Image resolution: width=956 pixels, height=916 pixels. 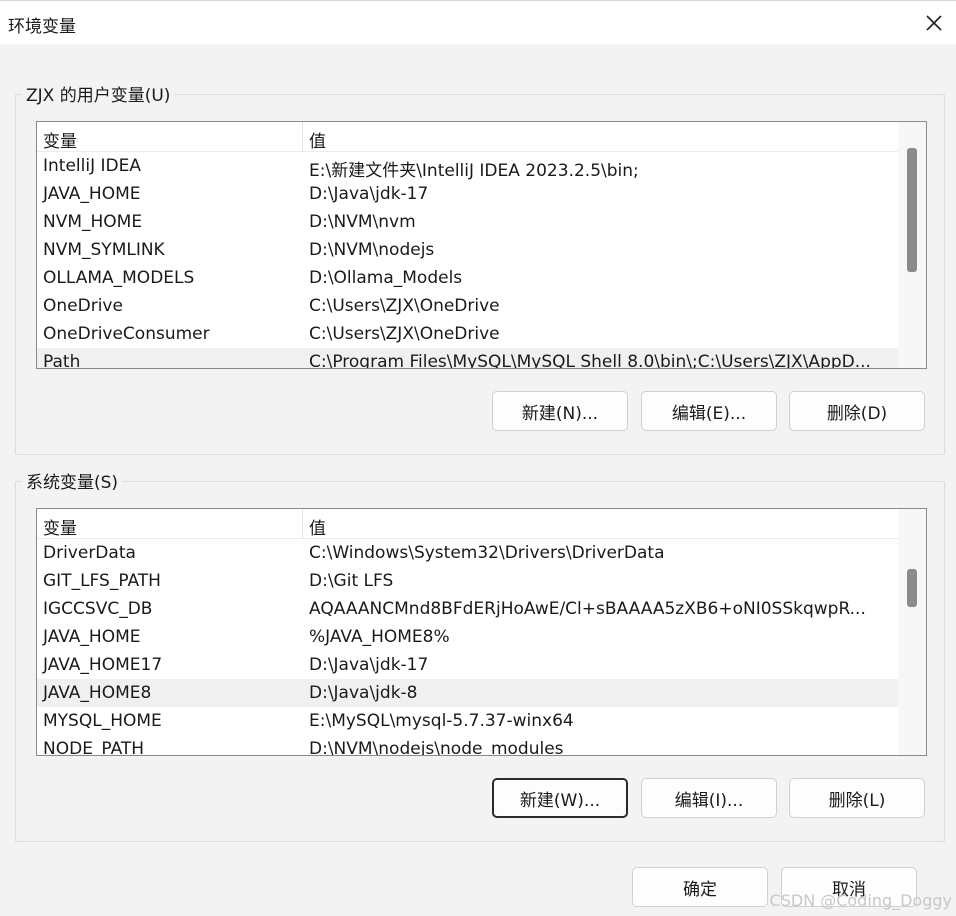 I want to click on variable-name-cell: IntelliJ IDEA, so click(x=92, y=166).